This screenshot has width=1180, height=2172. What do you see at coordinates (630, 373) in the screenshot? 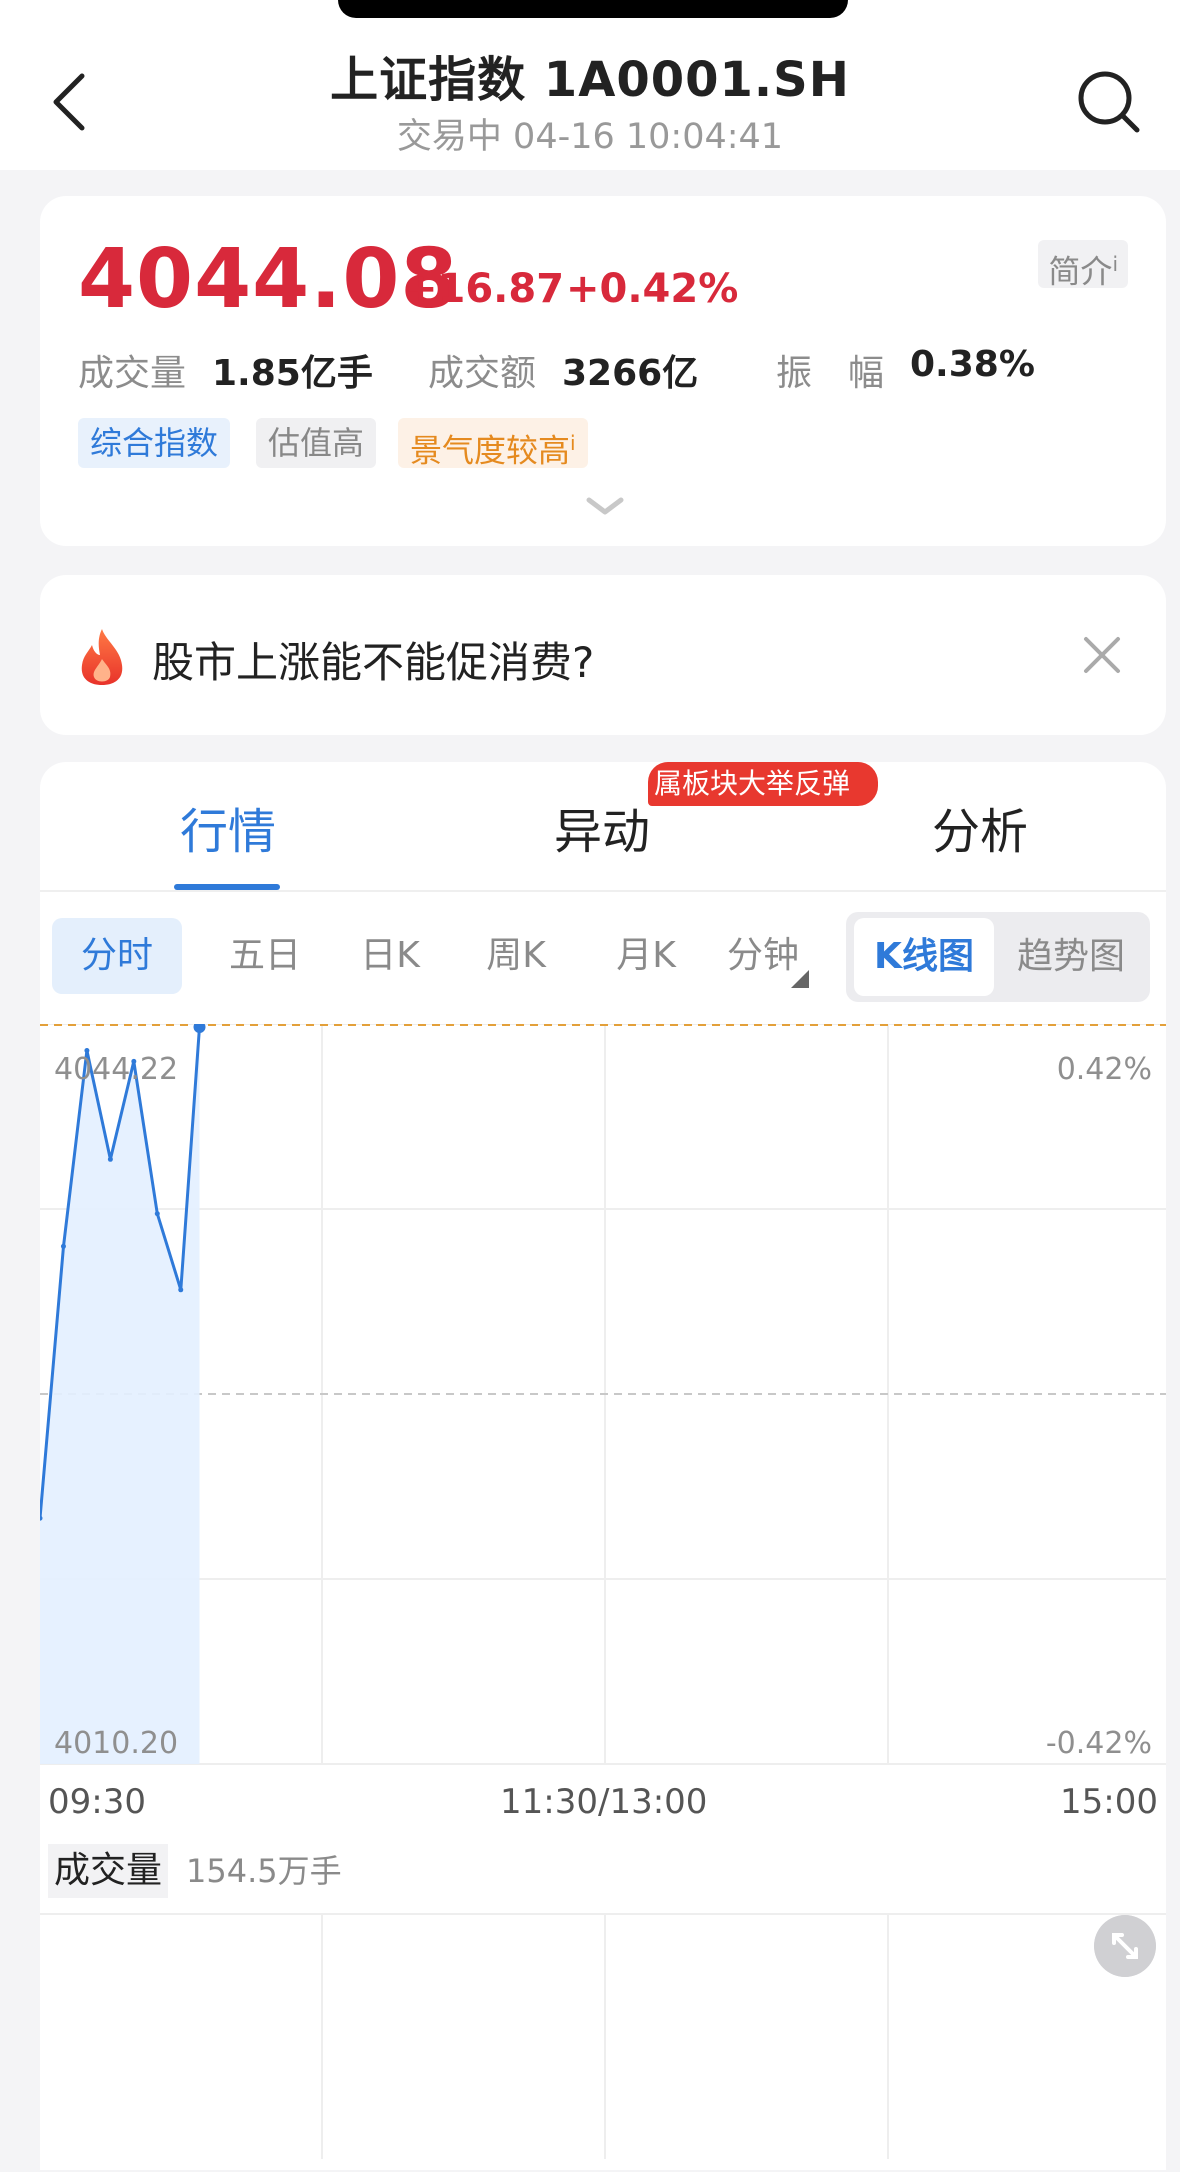
I see `turnover-value: 3266亿` at bounding box center [630, 373].